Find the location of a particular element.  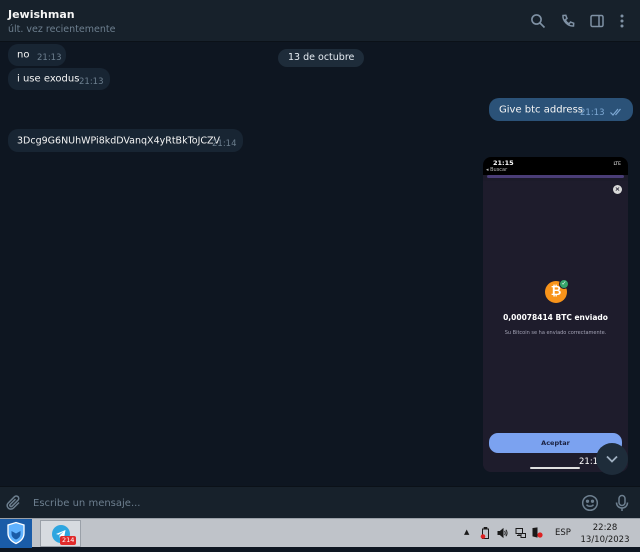

message-text: 3Dcg9G6NUhWPi8kdDVanqX4yRtBkToJCZV is located at coordinates (119, 140).